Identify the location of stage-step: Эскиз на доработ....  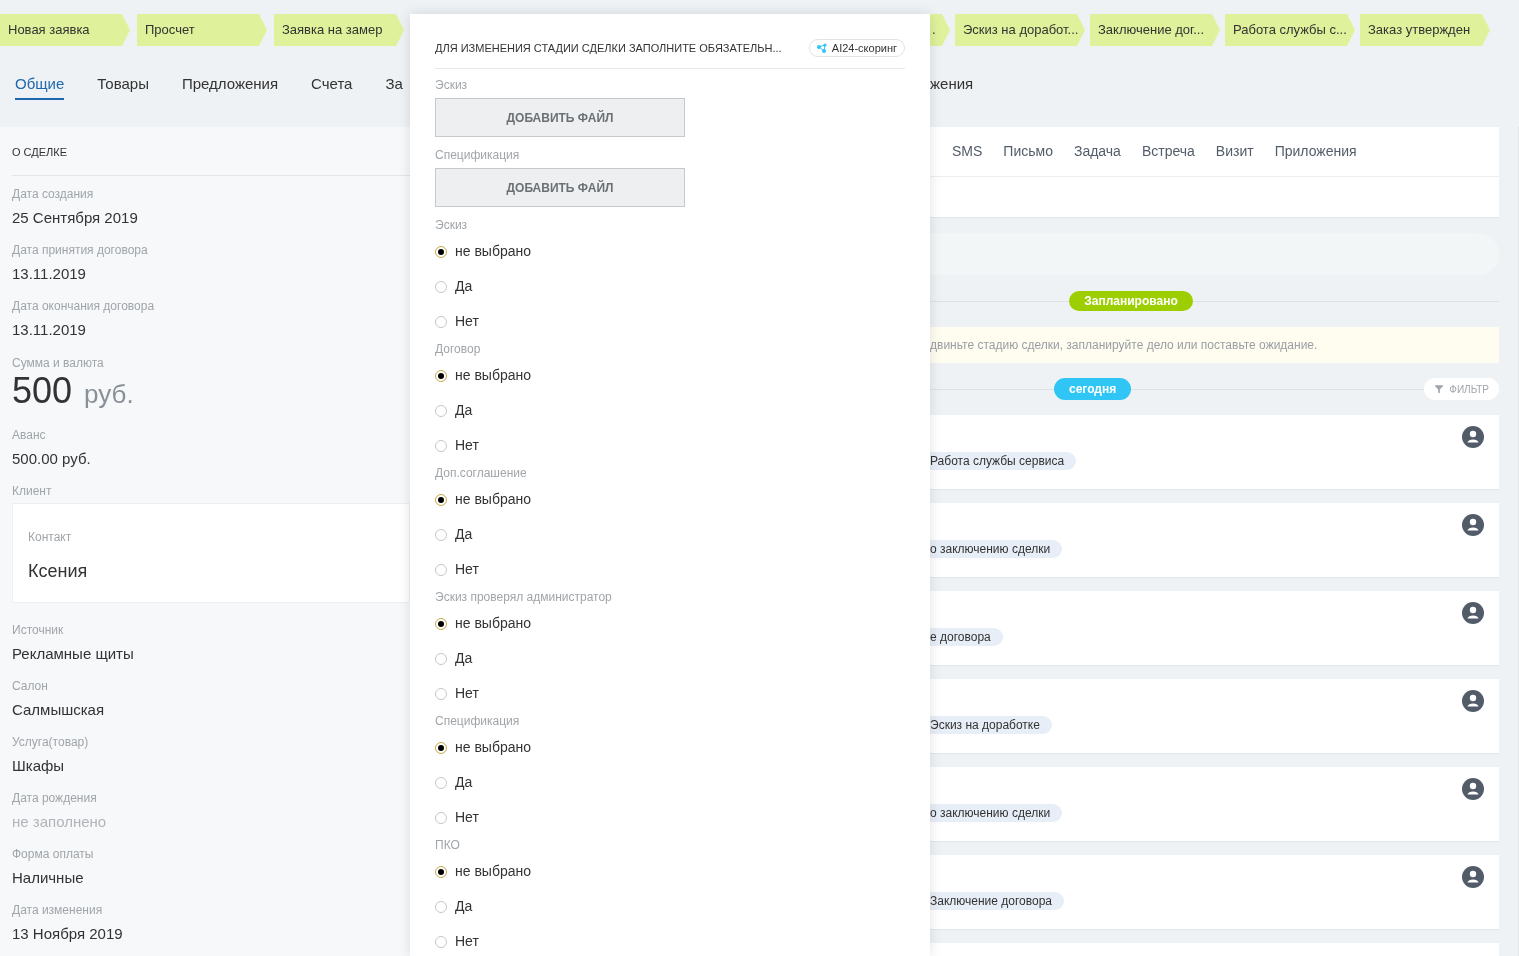
(1020, 30).